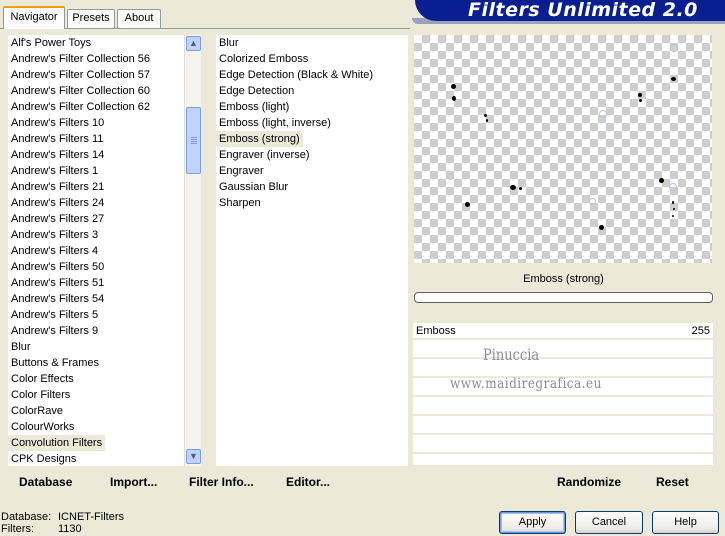 The width and height of the screenshot is (725, 536). I want to click on param-label: Emboss, so click(436, 331).